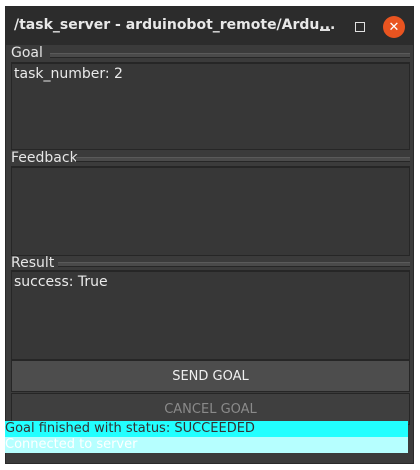  What do you see at coordinates (325, 27) in the screenshot?
I see `minimize-button` at bounding box center [325, 27].